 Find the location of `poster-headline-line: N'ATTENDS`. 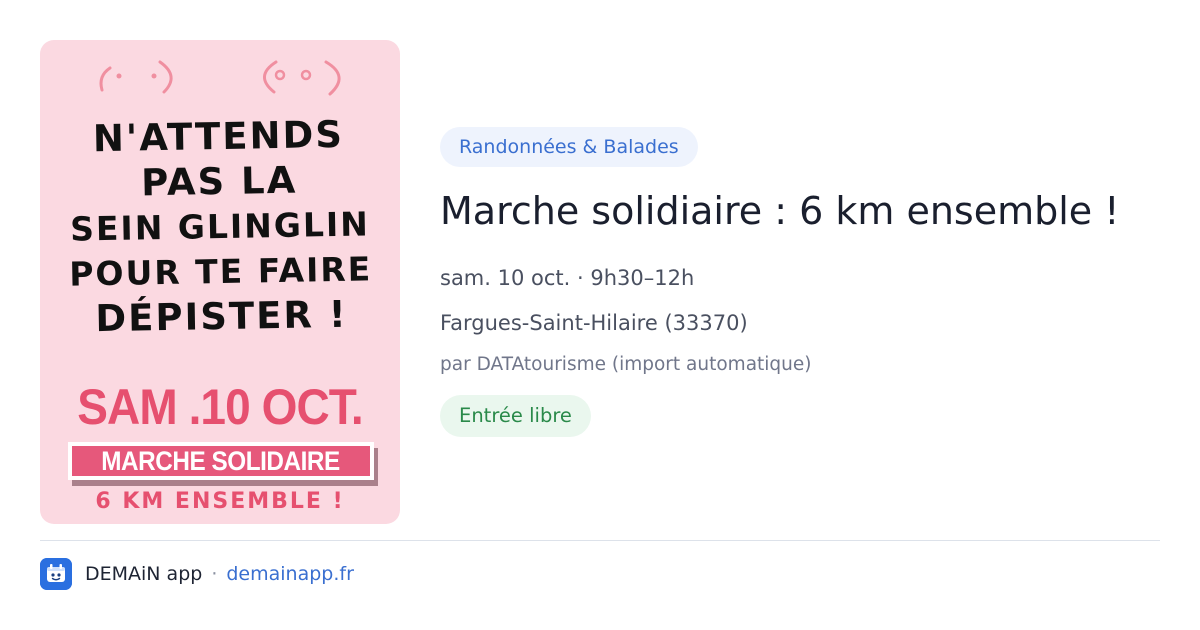

poster-headline-line: N'ATTENDS is located at coordinates (218, 136).